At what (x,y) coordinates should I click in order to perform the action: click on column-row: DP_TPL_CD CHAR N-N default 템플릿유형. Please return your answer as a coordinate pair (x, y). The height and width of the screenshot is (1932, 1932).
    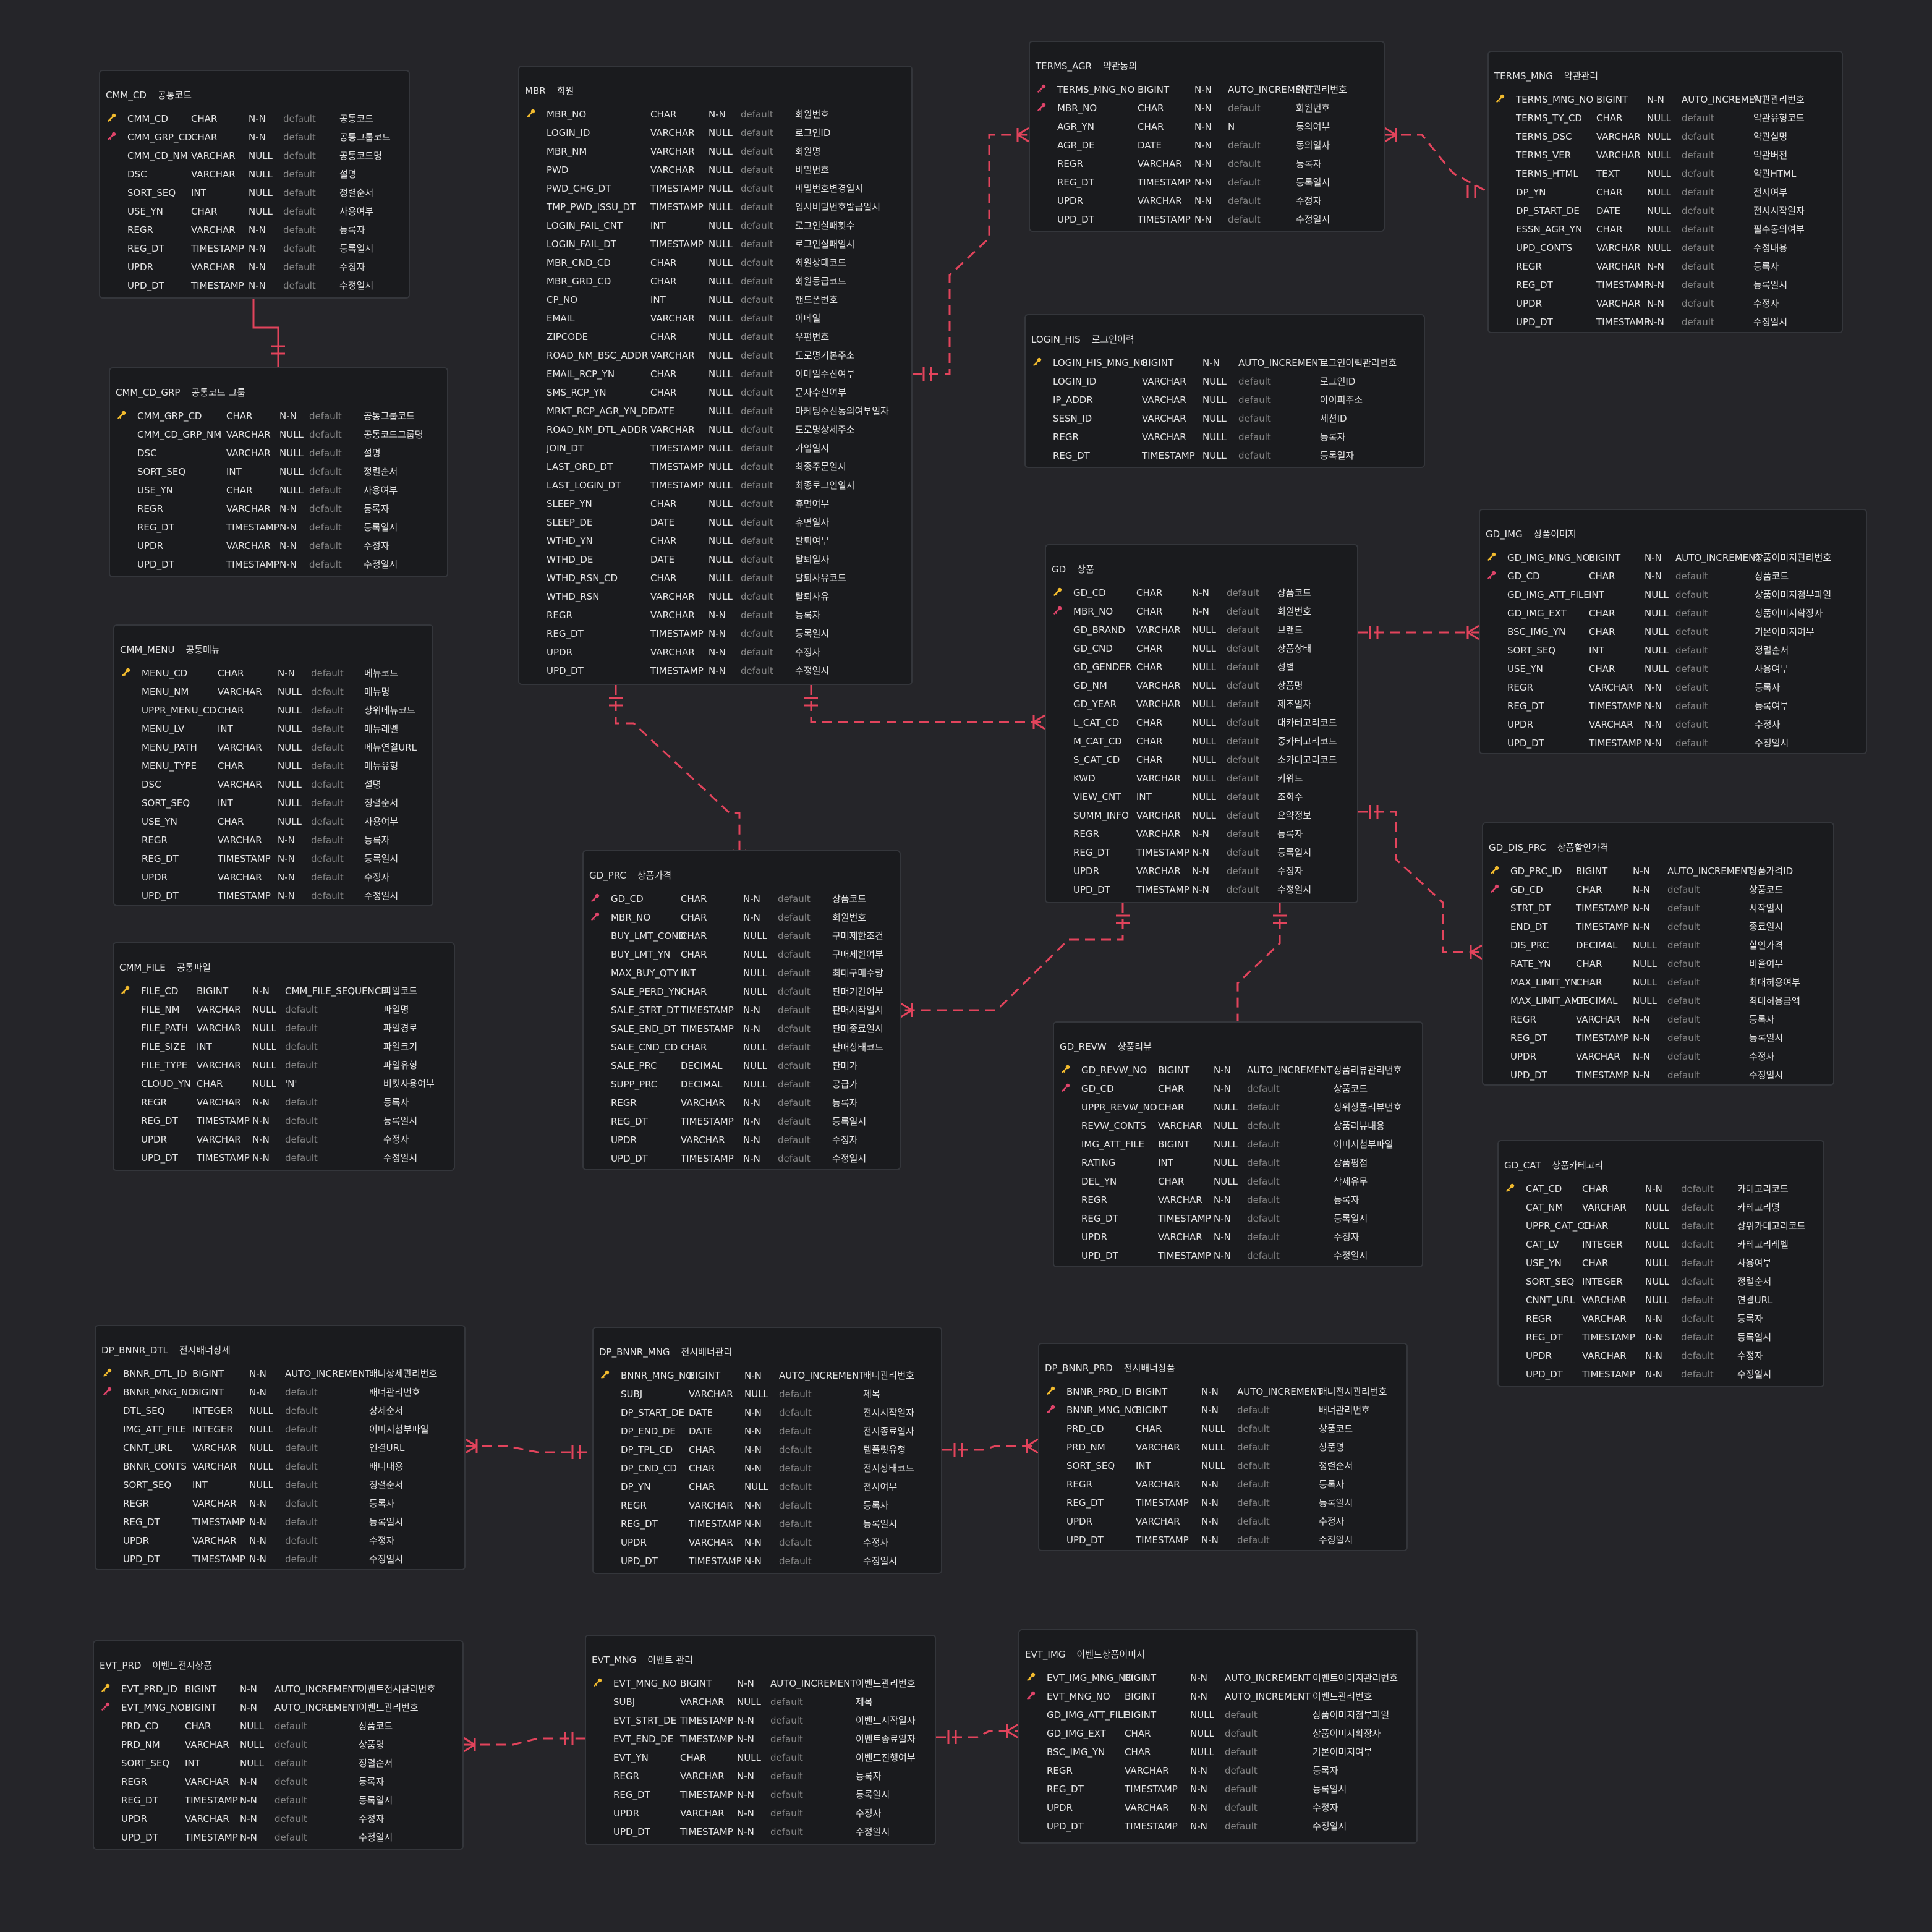
    Looking at the image, I should click on (769, 1449).